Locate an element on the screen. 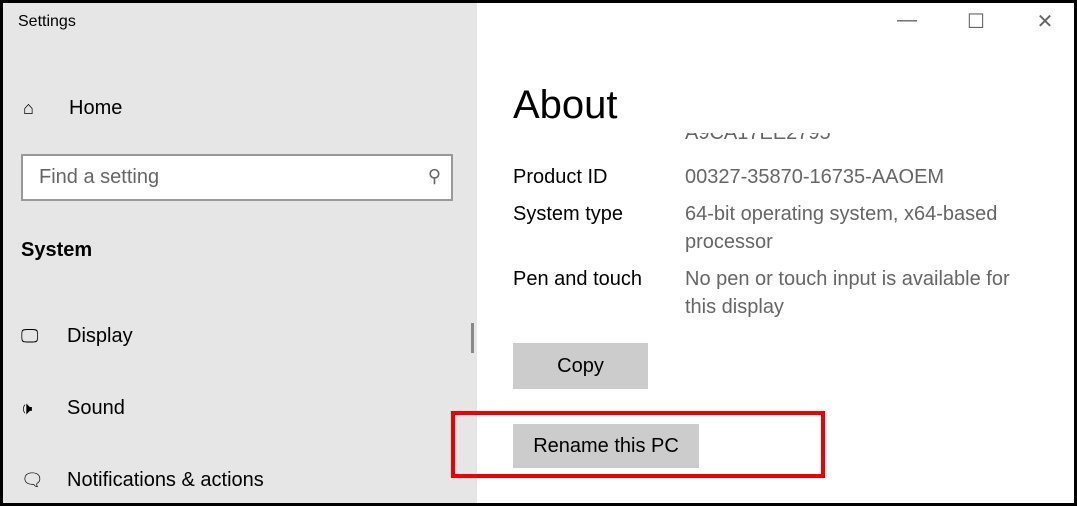 This screenshot has height=506, width=1077. clipped-value: A9CA17EE2795 is located at coordinates (758, 138).